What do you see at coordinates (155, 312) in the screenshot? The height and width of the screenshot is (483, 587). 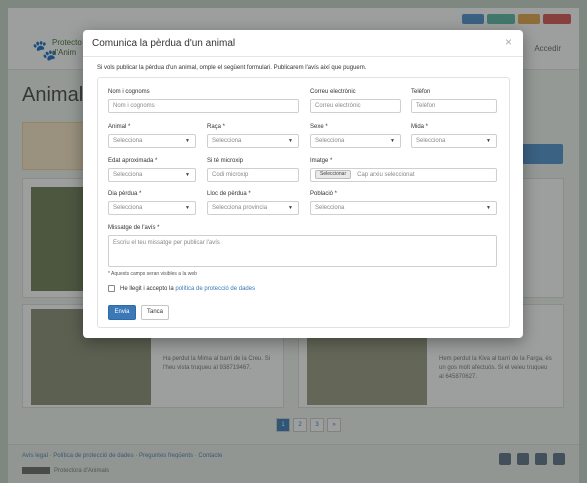 I see `close-button: Tanca` at bounding box center [155, 312].